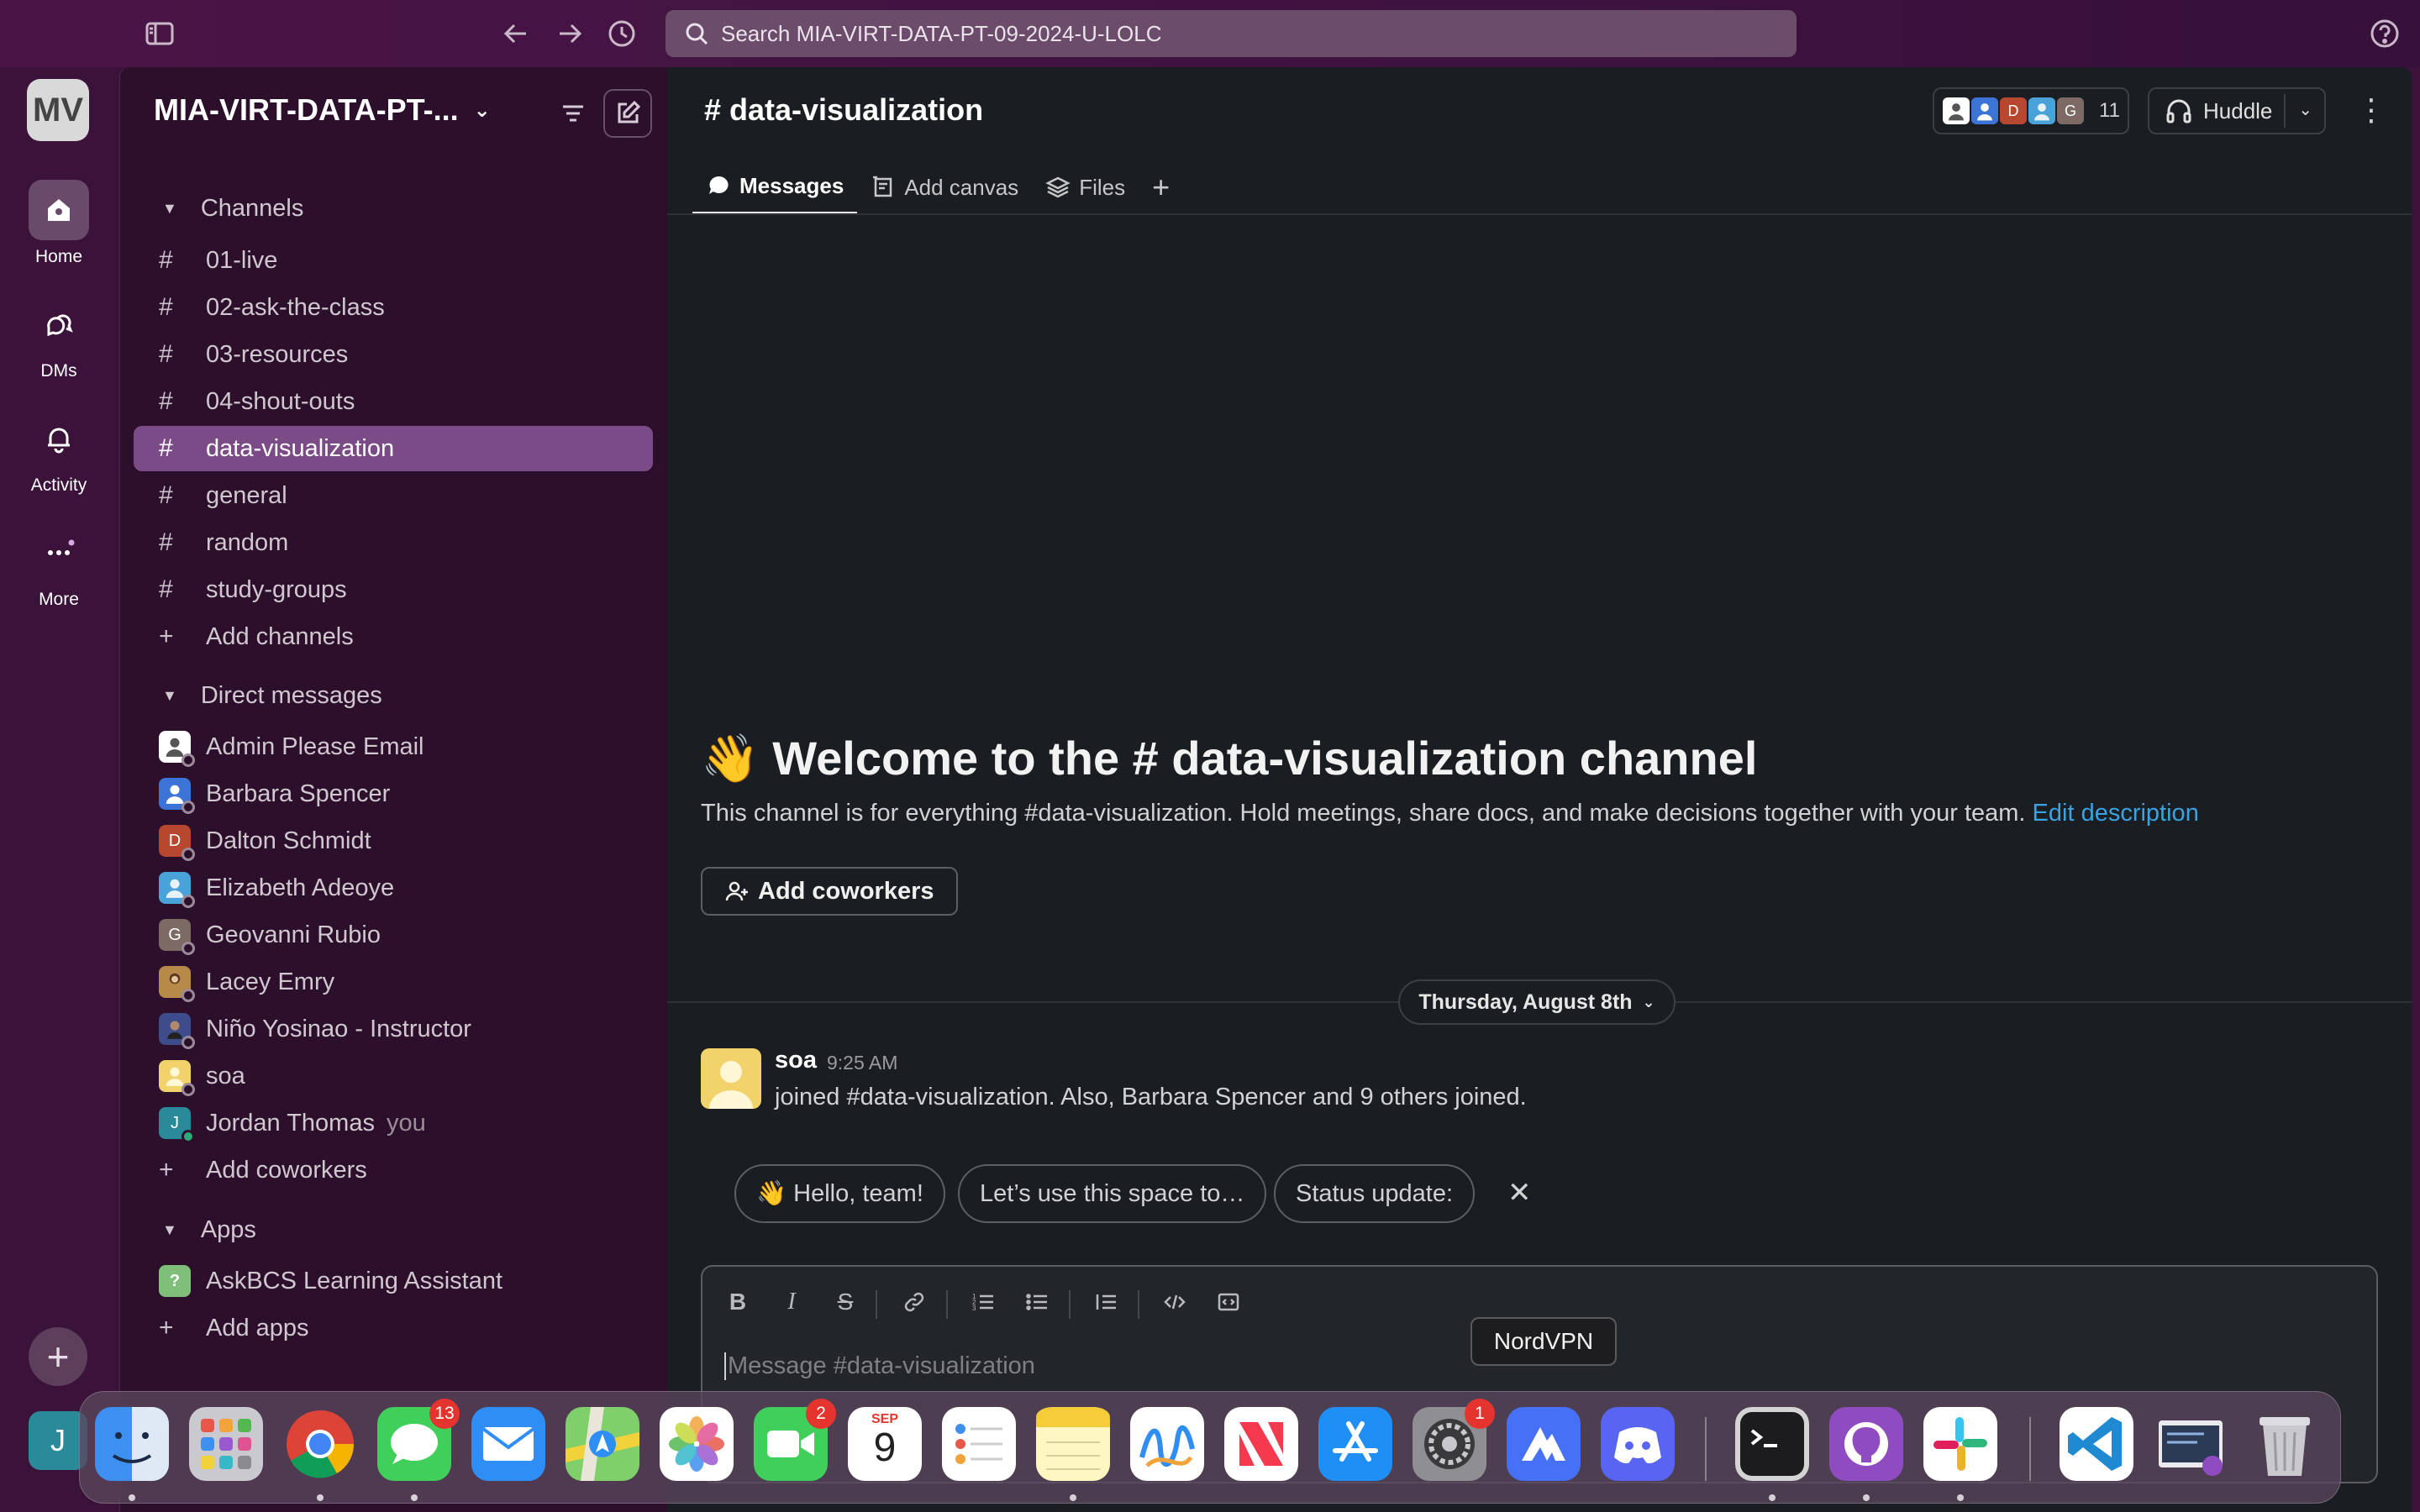  I want to click on members-button: D G 11, so click(2031, 110).